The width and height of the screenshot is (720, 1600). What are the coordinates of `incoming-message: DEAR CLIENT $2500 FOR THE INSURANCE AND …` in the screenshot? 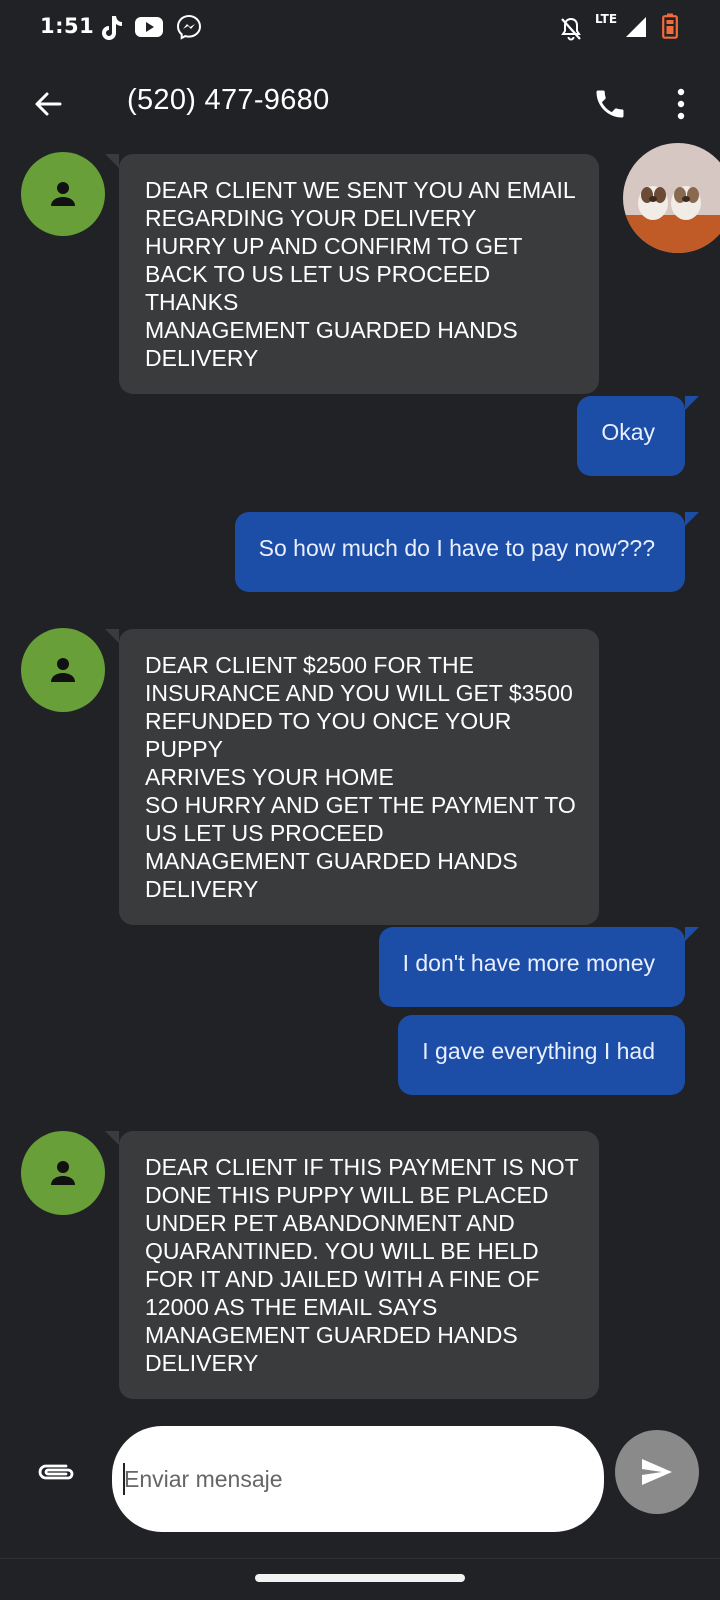 It's located at (352, 777).